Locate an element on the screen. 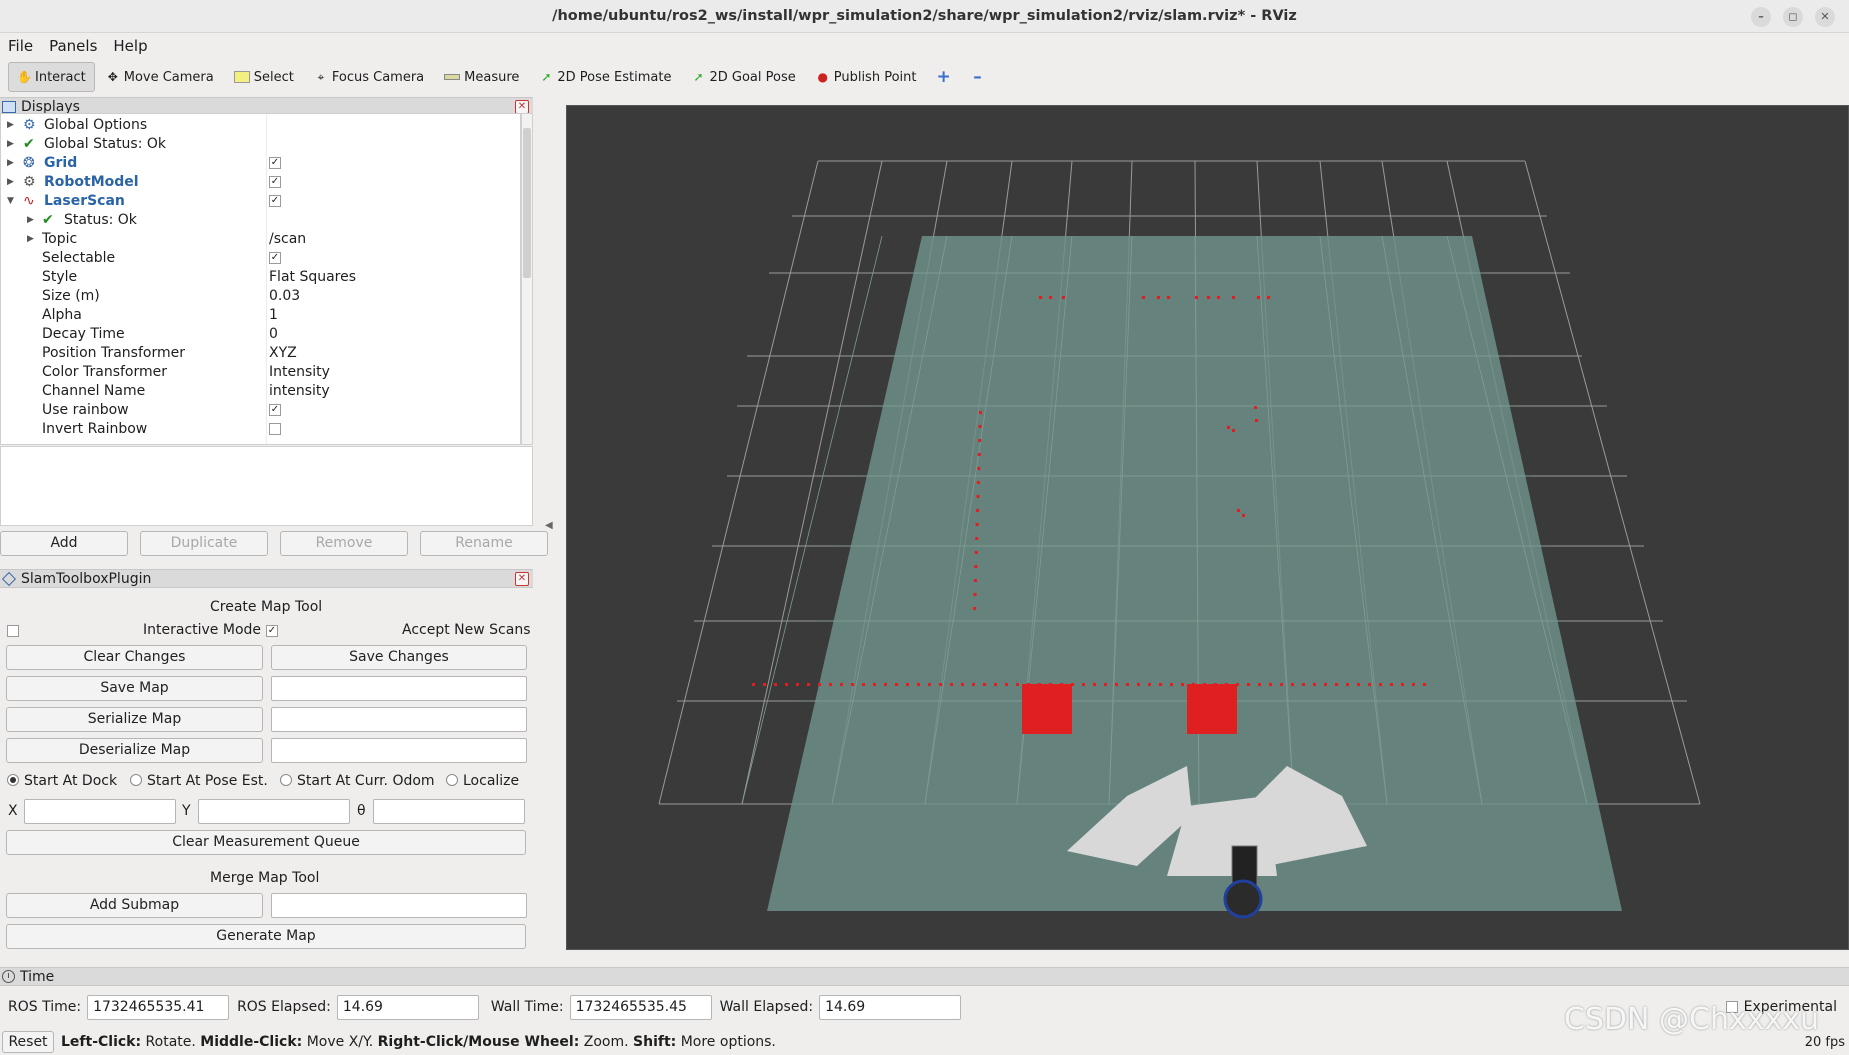 The height and width of the screenshot is (1055, 1849). interact-tool: ✋ Interact is located at coordinates (51, 77).